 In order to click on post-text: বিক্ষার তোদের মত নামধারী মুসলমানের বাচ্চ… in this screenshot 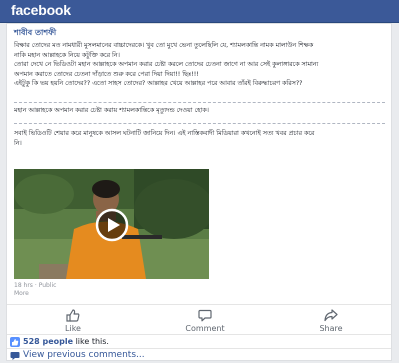, I will do `click(199, 65)`.